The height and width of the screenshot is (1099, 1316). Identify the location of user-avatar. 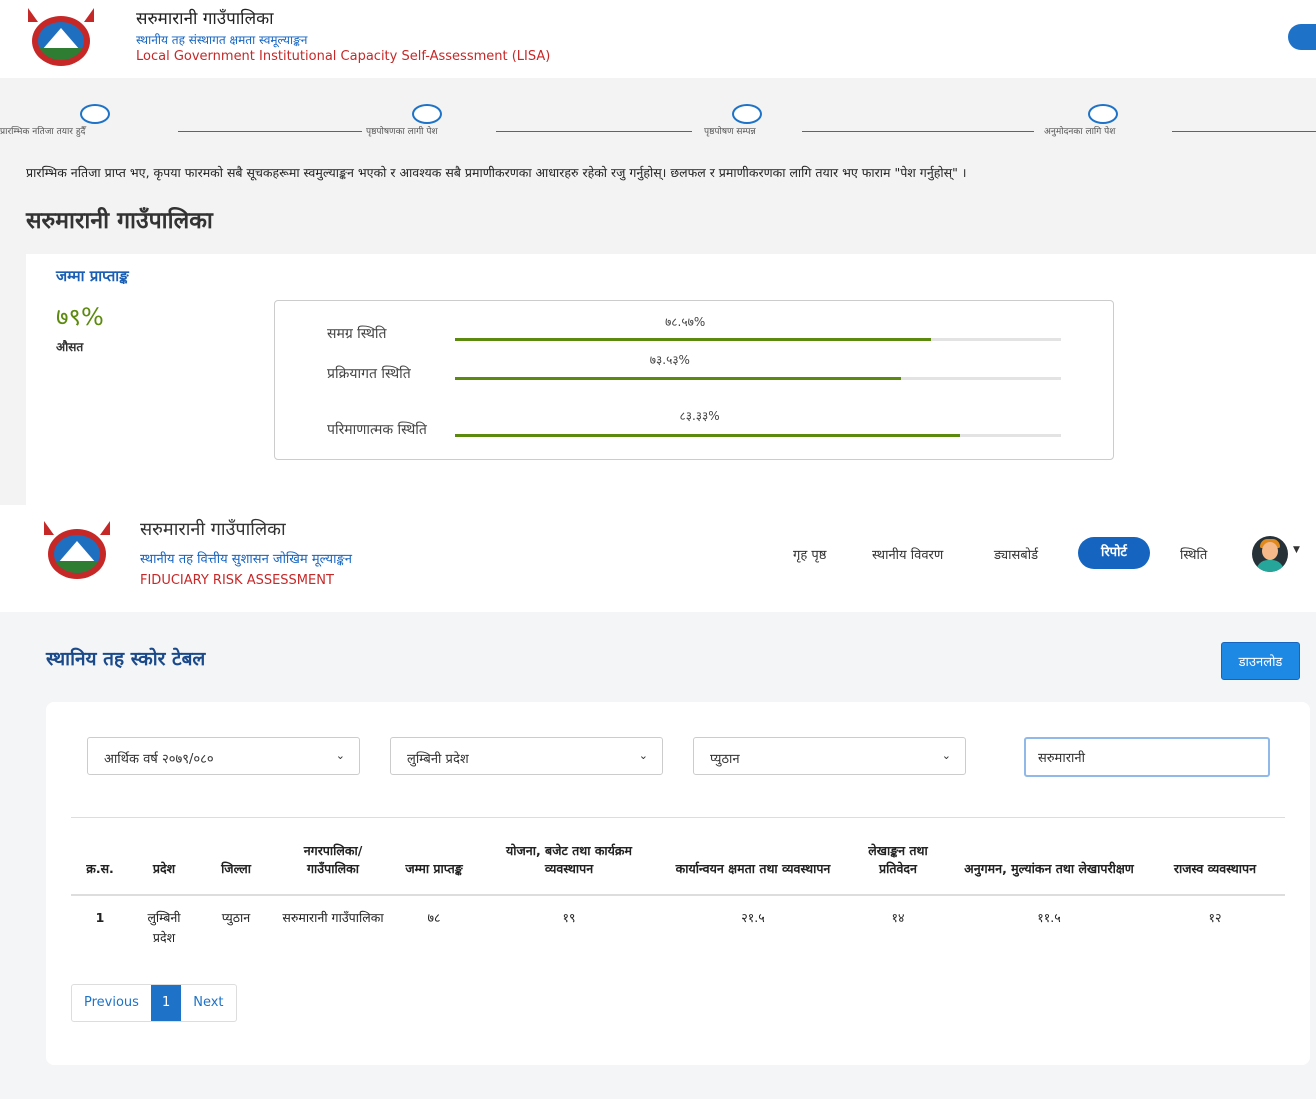
(1270, 554).